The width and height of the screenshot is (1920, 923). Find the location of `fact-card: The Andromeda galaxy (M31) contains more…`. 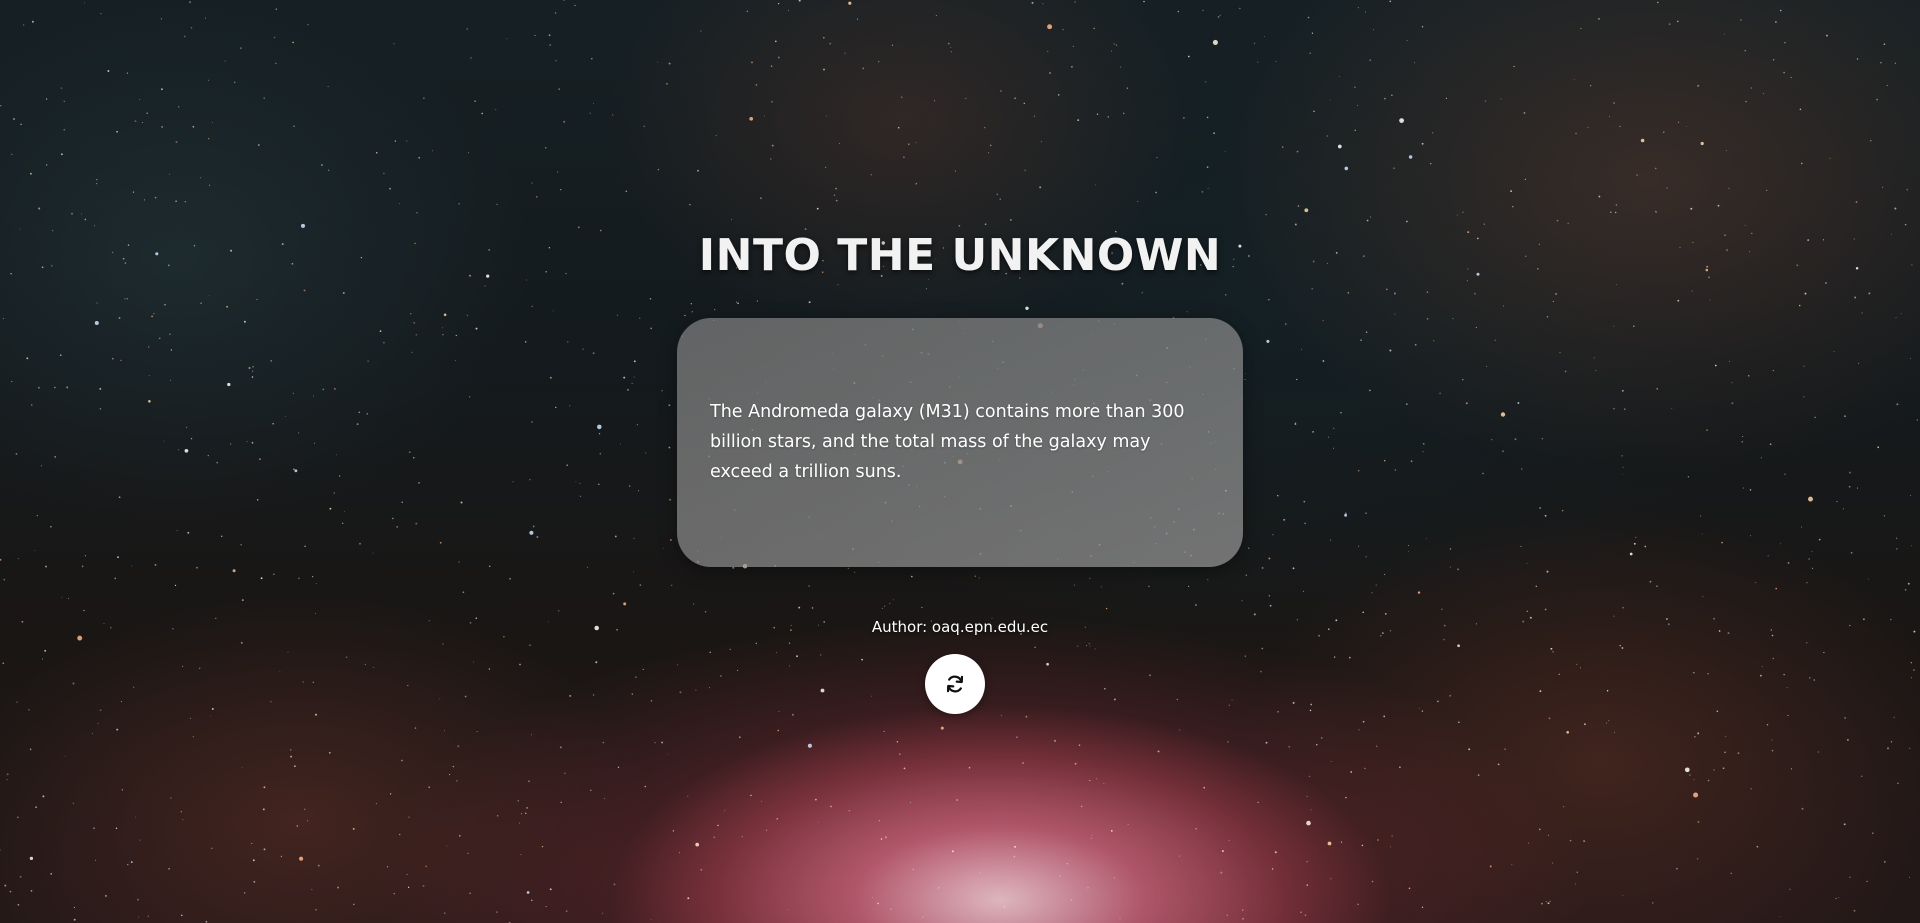

fact-card: The Andromeda galaxy (M31) contains more… is located at coordinates (960, 442).